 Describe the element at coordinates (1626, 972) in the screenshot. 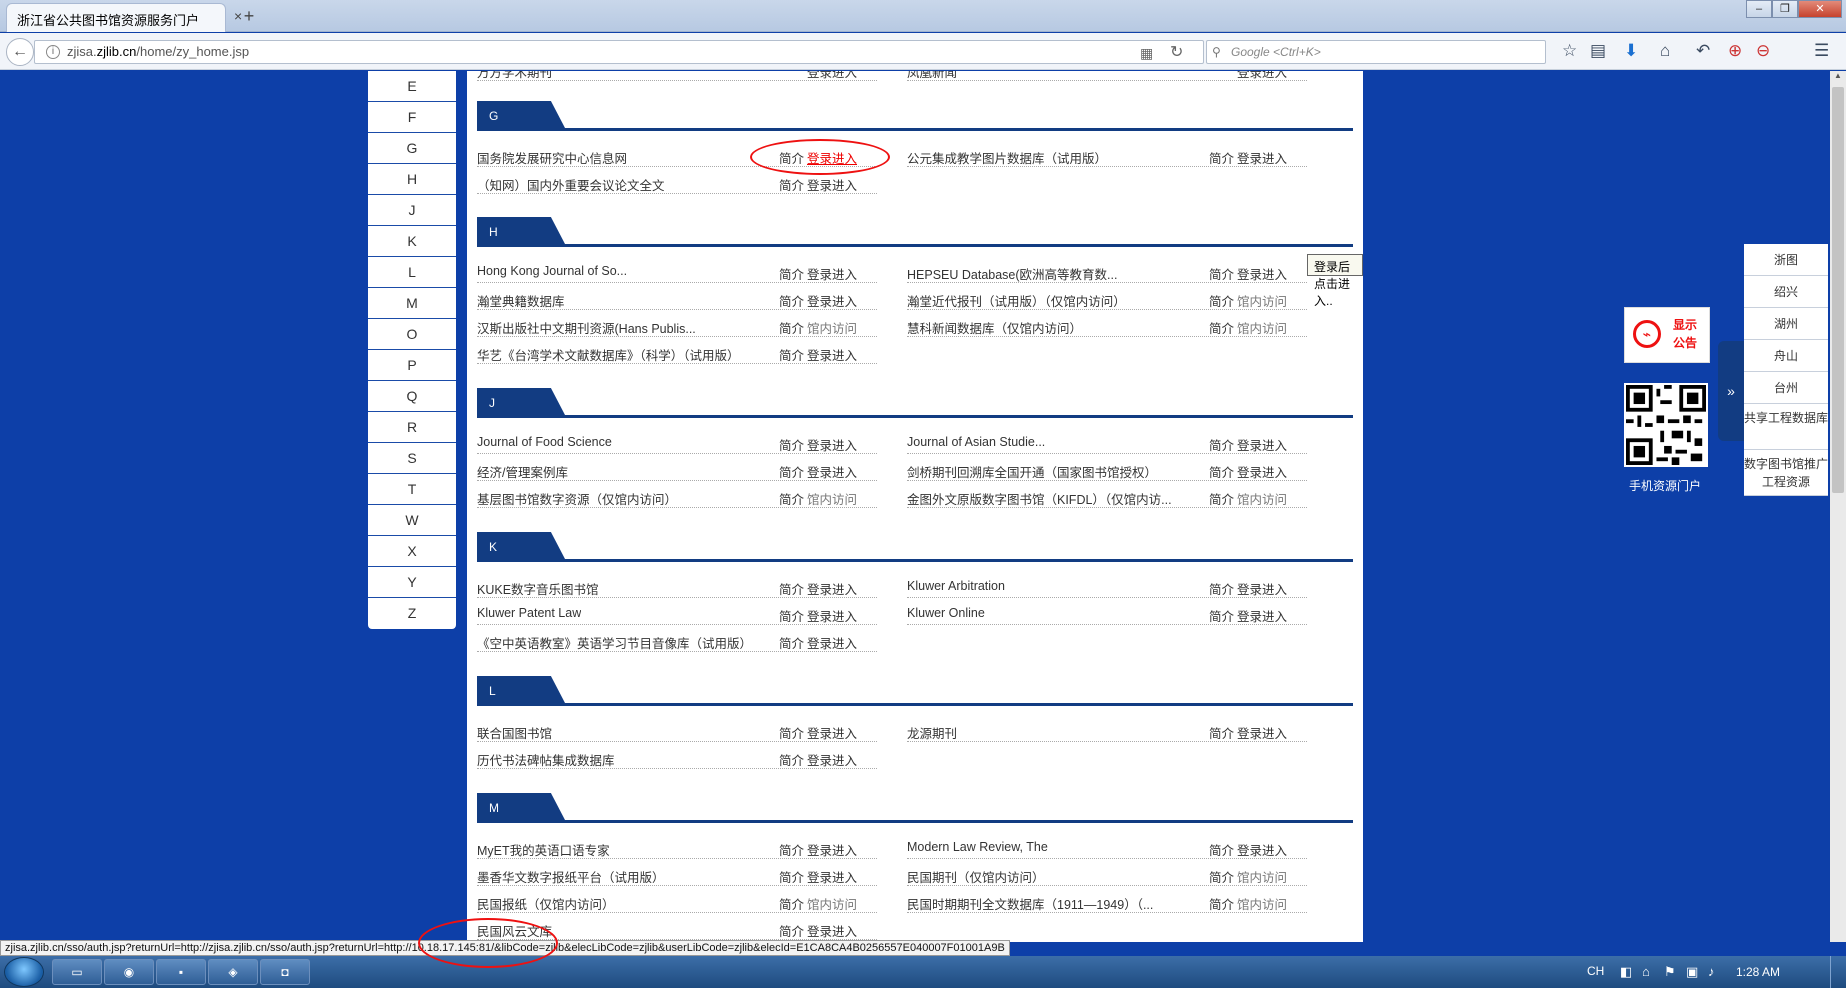

I see `tray-app-icon: ◧` at that location.